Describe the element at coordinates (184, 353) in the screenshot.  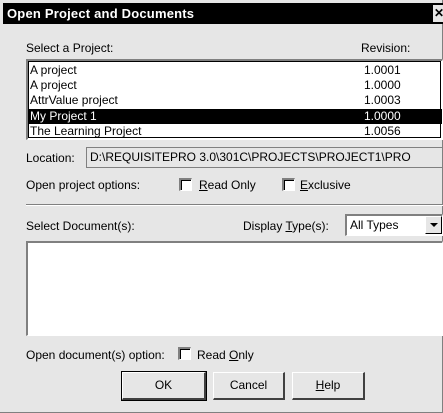
I see `read-only-document-checkbox` at that location.